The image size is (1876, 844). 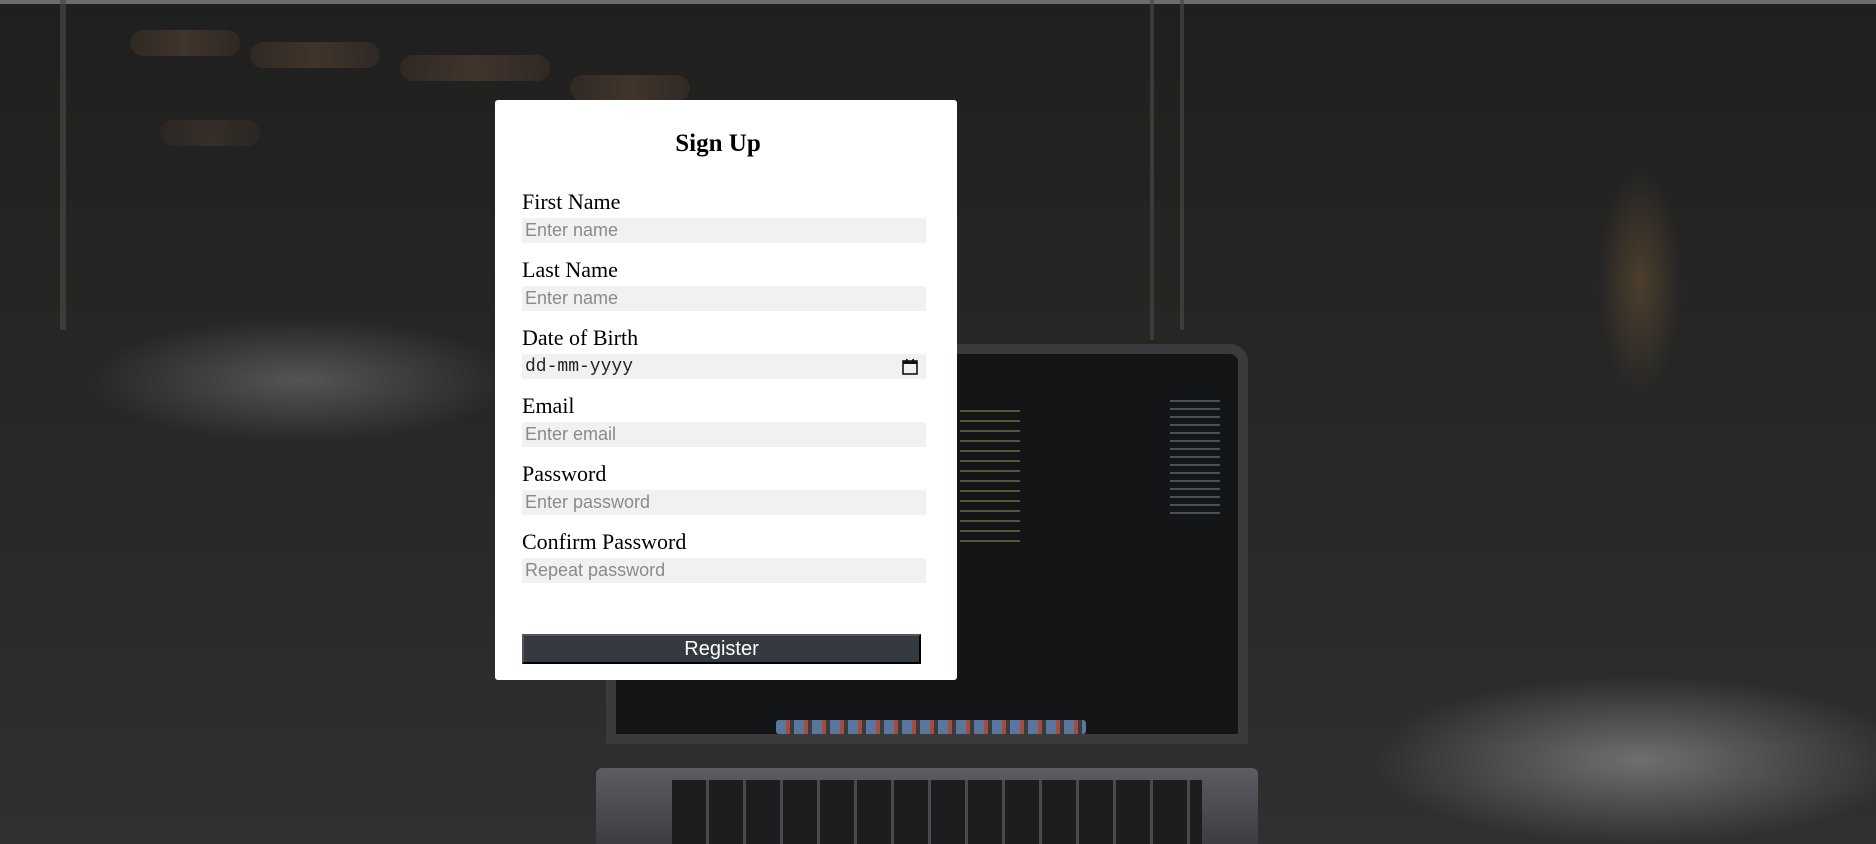 I want to click on last-name-input, so click(x=724, y=298).